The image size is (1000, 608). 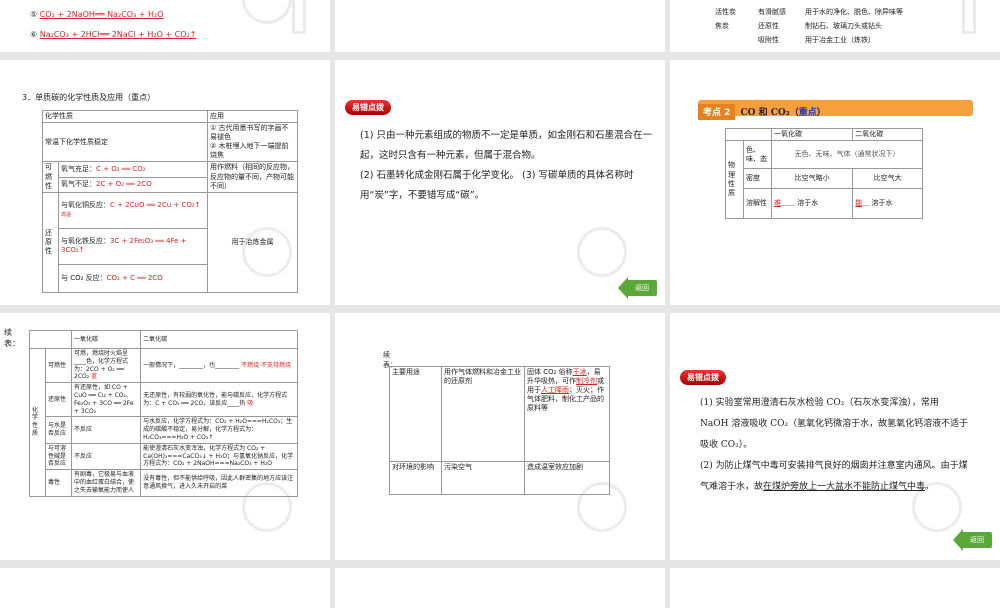 I want to click on table-cell: 主要用途, so click(x=415, y=414).